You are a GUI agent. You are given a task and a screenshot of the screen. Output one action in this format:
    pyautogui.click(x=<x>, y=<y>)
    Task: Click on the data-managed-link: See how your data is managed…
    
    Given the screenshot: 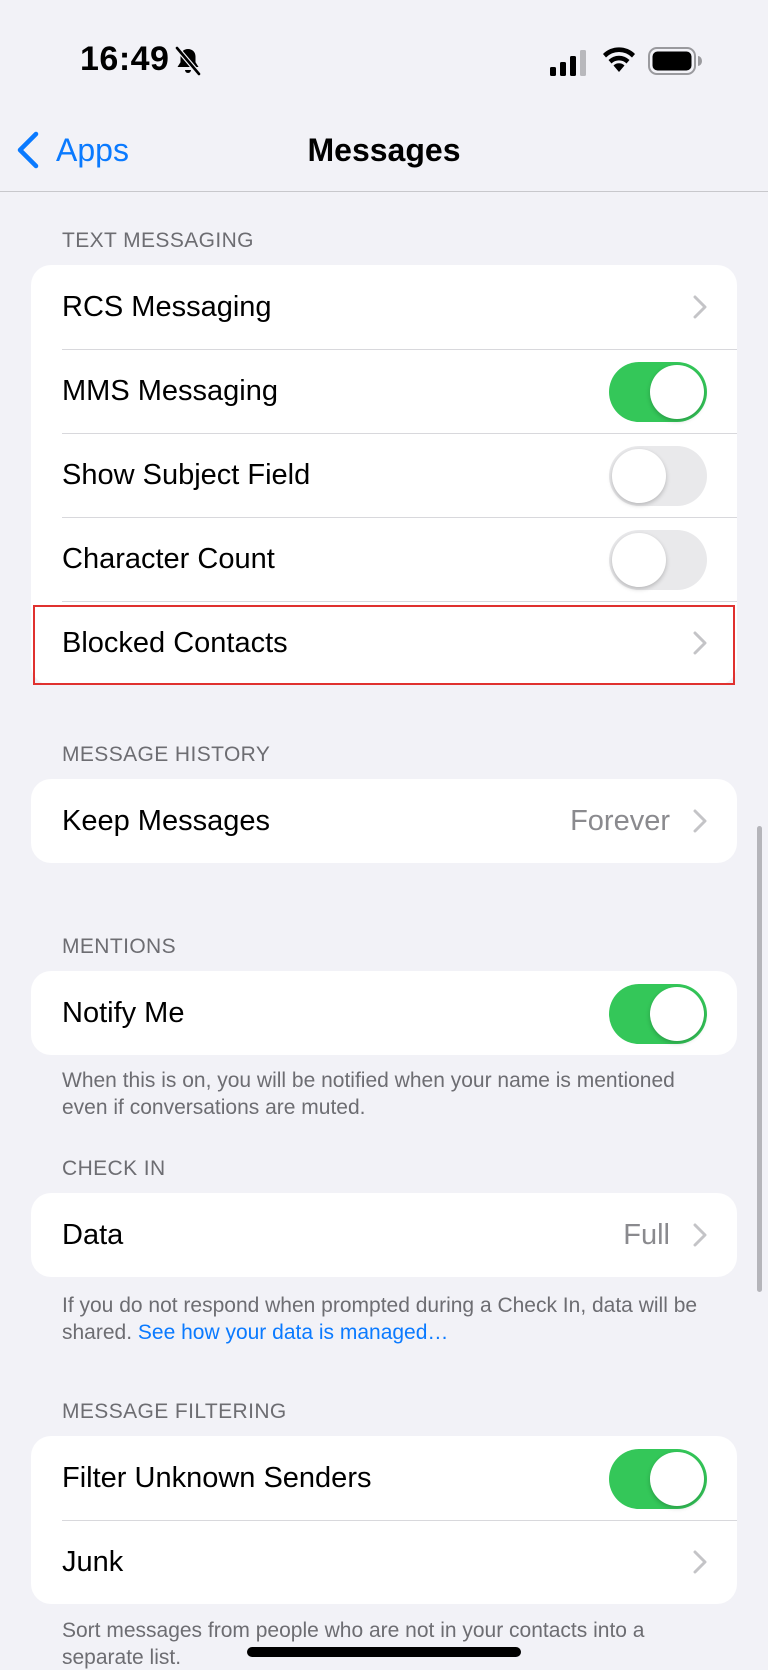 What is the action you would take?
    pyautogui.click(x=293, y=1332)
    